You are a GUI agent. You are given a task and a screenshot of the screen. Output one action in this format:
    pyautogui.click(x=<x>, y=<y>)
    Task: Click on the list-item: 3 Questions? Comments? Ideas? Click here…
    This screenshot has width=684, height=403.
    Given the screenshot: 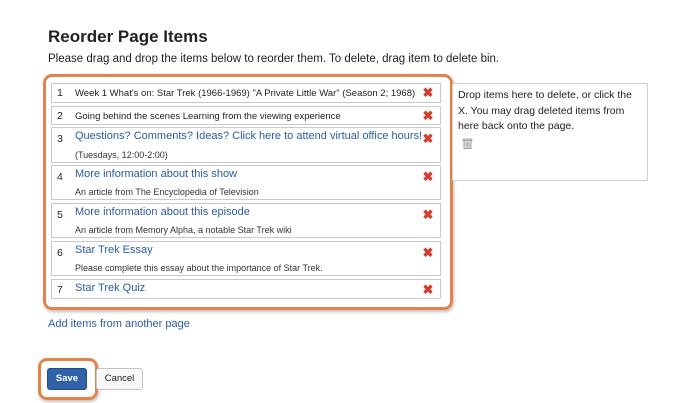 What is the action you would take?
    pyautogui.click(x=246, y=145)
    